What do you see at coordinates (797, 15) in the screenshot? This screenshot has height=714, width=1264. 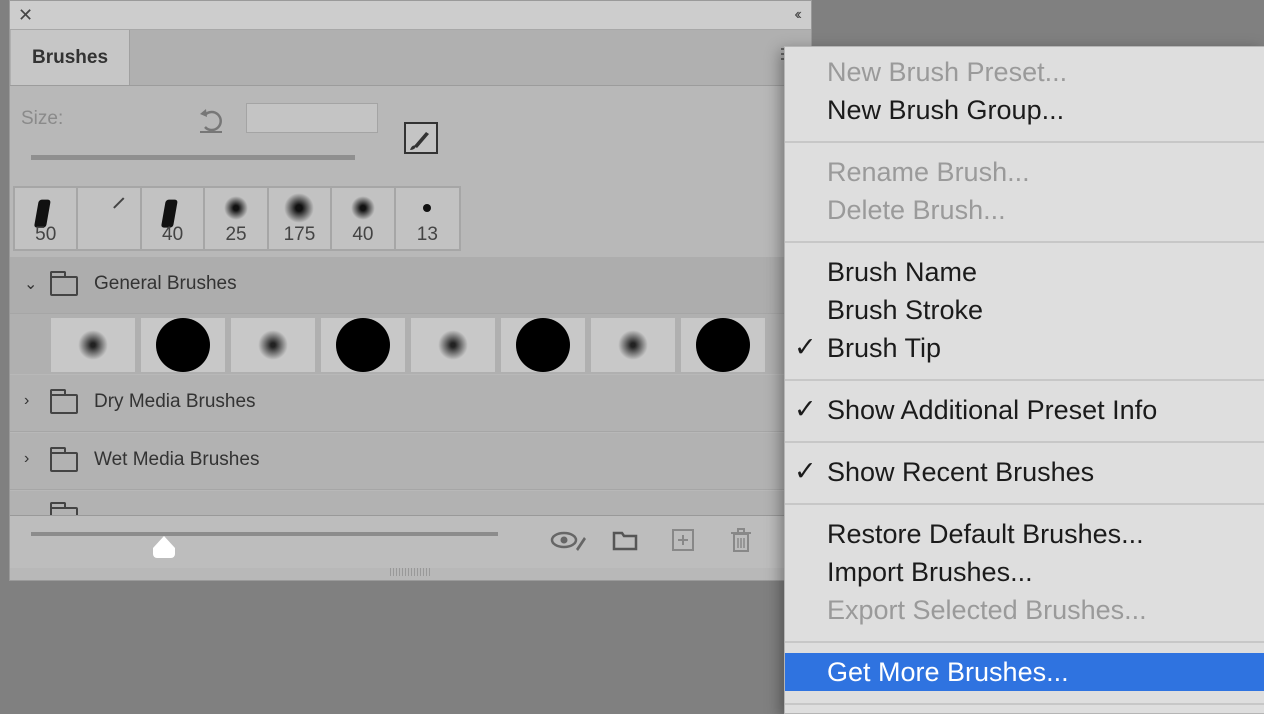 I see `collapse-icon: ‹‹` at bounding box center [797, 15].